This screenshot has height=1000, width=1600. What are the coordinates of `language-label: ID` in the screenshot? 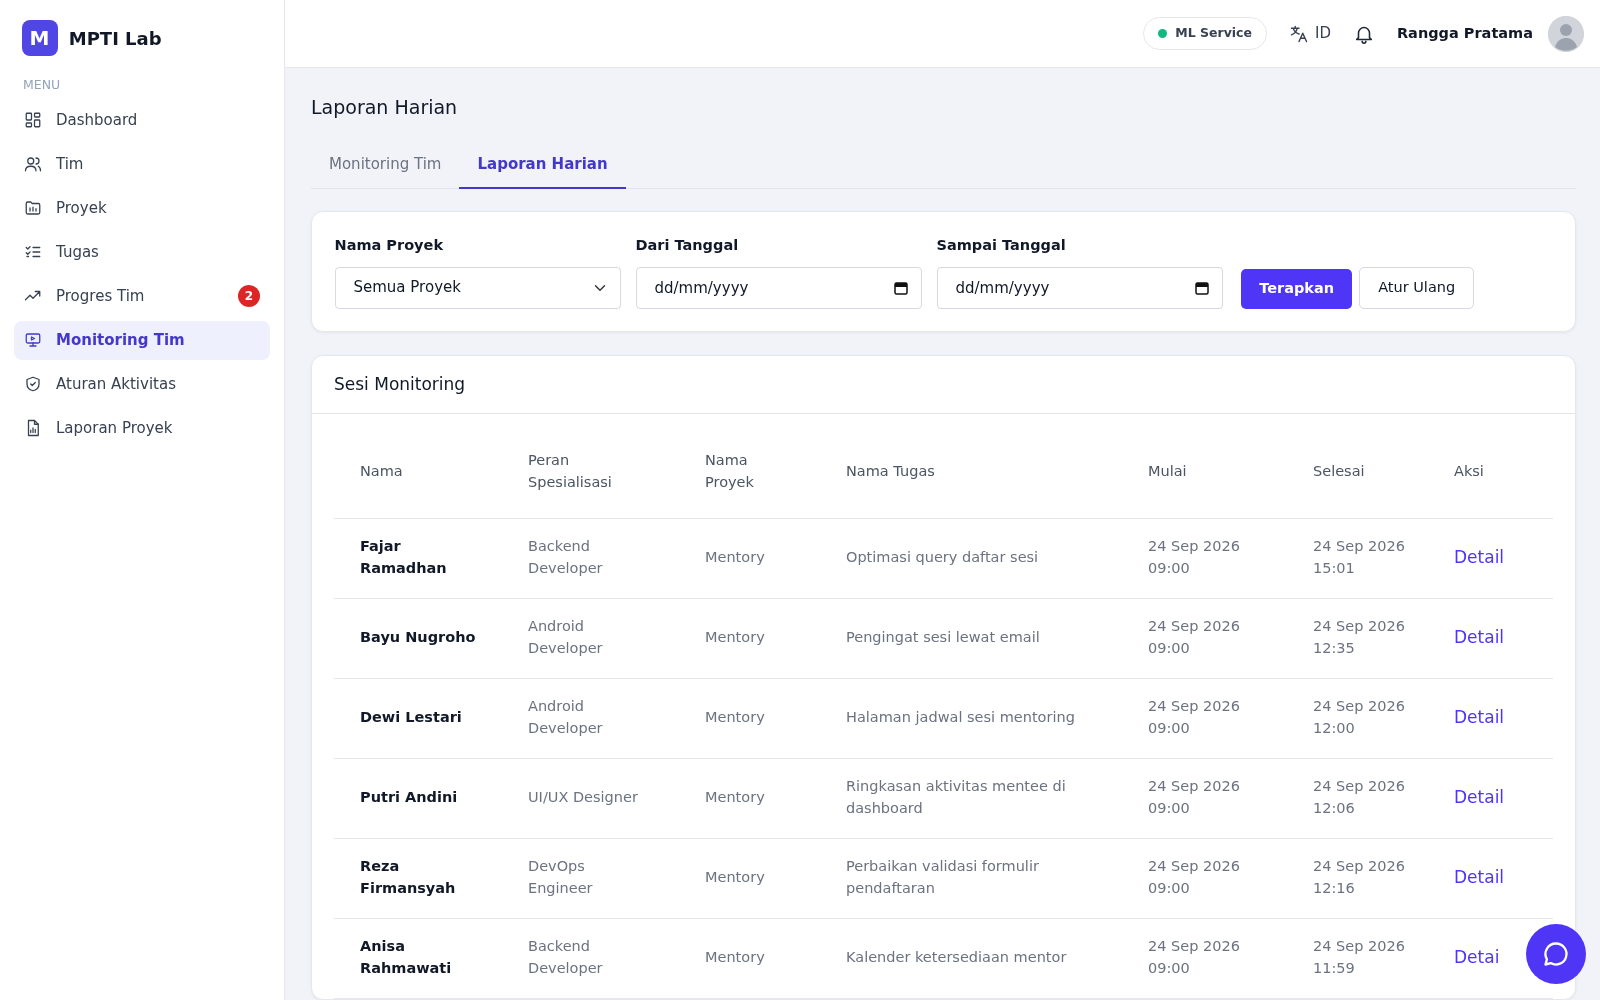 It's located at (1322, 33).